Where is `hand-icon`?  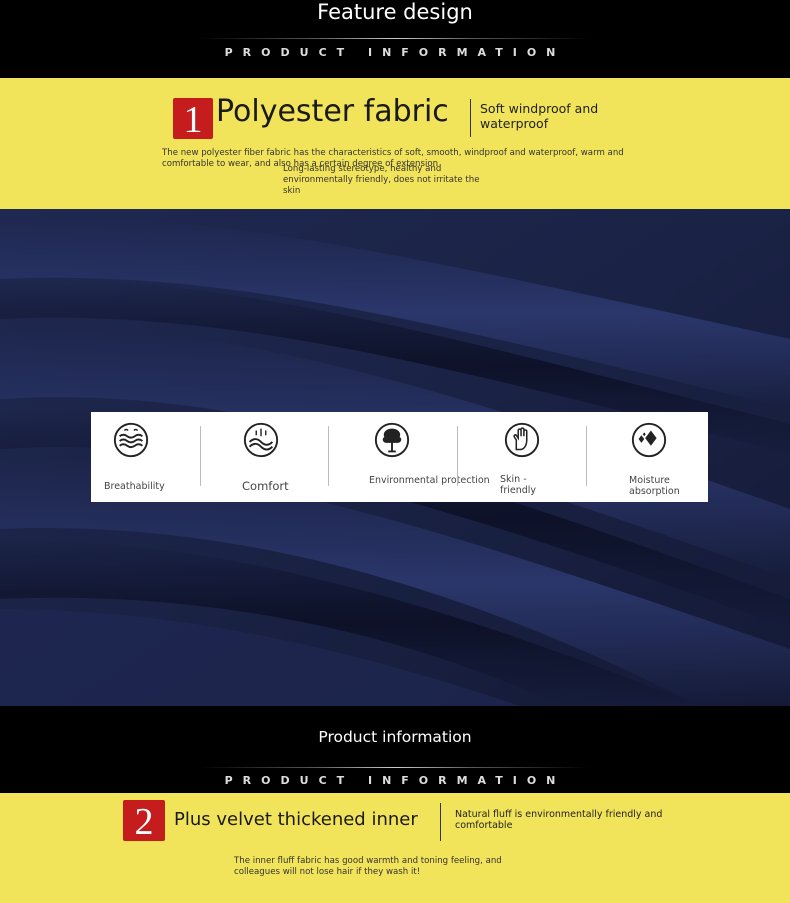
hand-icon is located at coordinates (522, 440).